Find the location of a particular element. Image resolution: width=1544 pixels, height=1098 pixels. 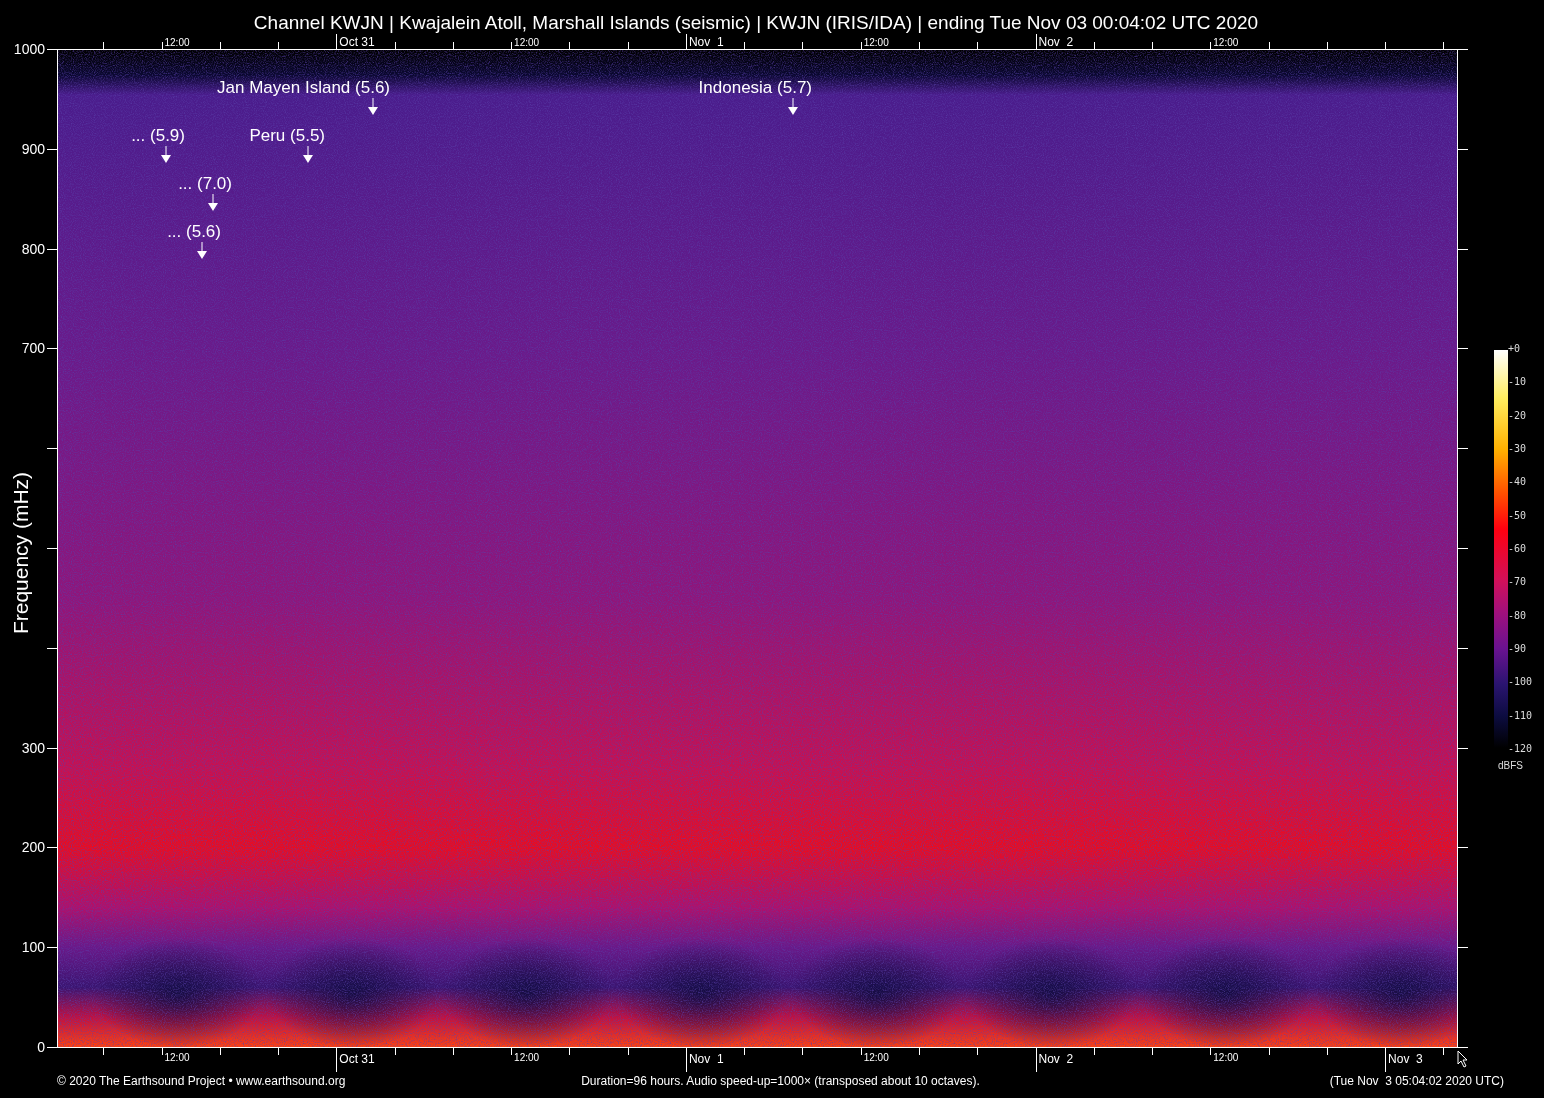

event-label: ... (5.9) is located at coordinates (158, 136).